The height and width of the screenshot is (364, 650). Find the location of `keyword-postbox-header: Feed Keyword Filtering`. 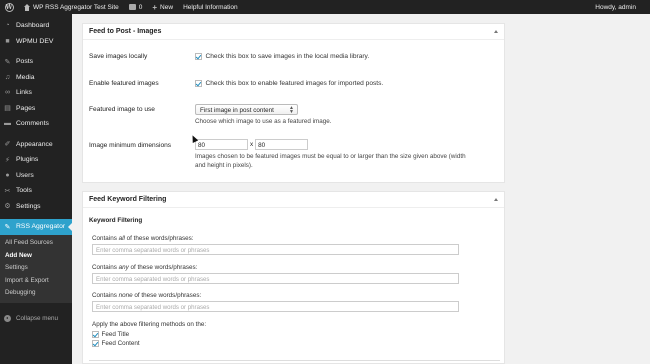

keyword-postbox-header: Feed Keyword Filtering is located at coordinates (293, 200).